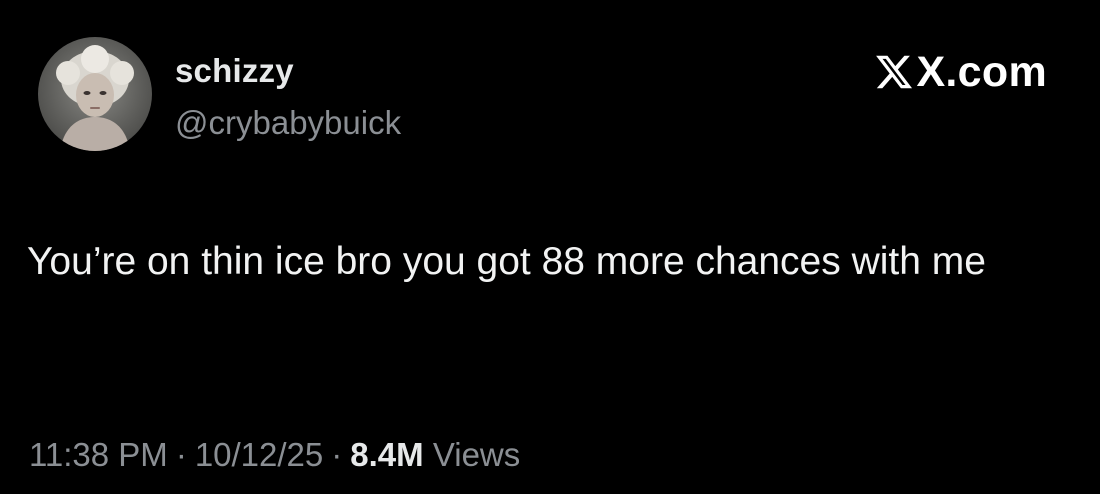  I want to click on tweet-metadata: 11:38 PM · 10/12/25 · 8.4M Views, so click(274, 455).